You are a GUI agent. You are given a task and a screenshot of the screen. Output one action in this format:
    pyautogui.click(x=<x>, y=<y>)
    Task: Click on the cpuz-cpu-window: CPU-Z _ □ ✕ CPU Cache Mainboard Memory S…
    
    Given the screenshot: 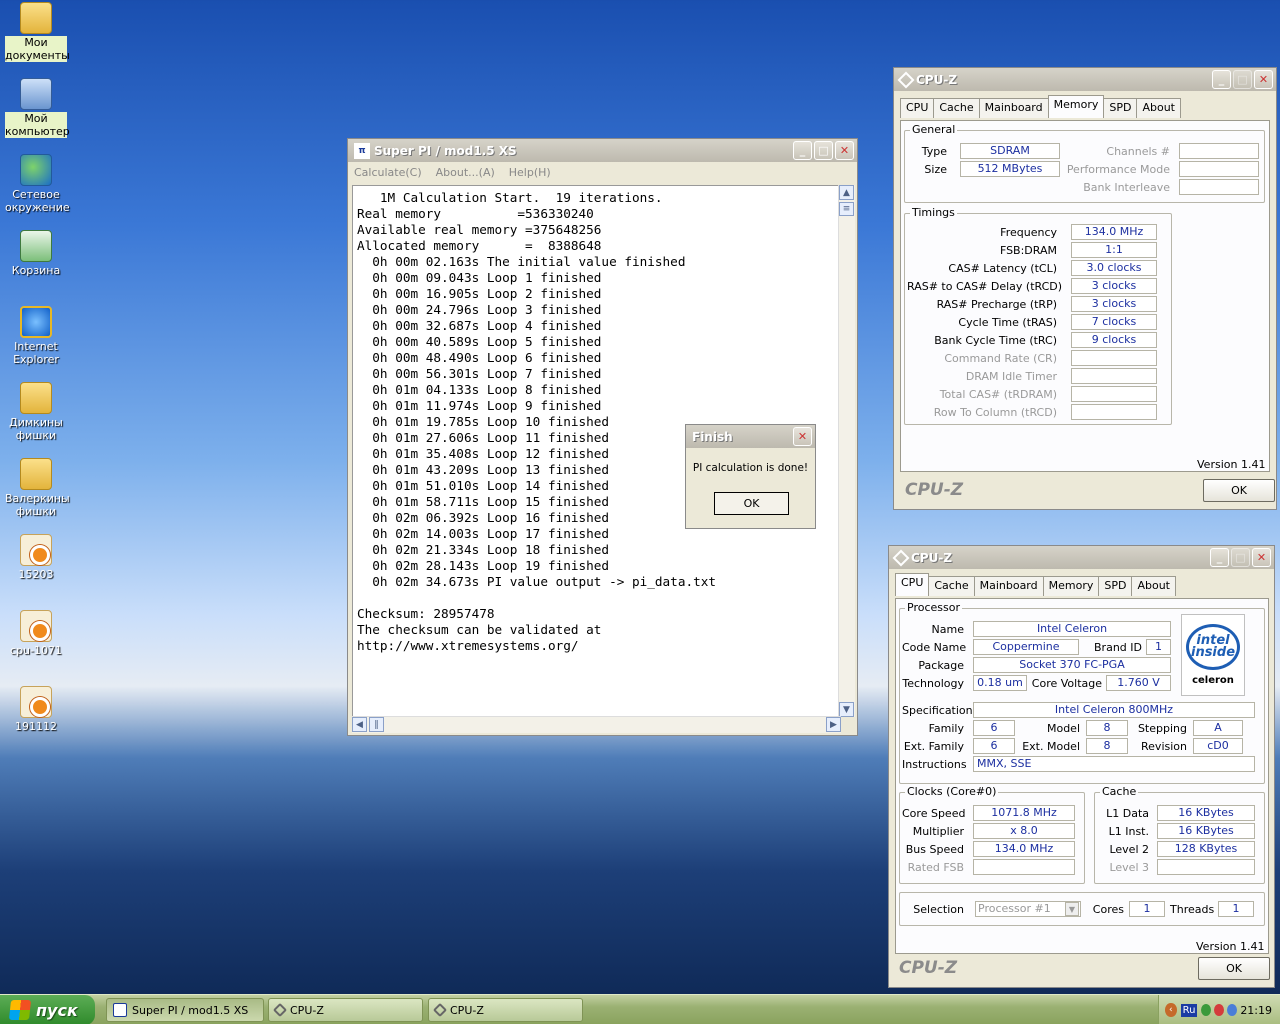 What is the action you would take?
    pyautogui.click(x=1081, y=766)
    